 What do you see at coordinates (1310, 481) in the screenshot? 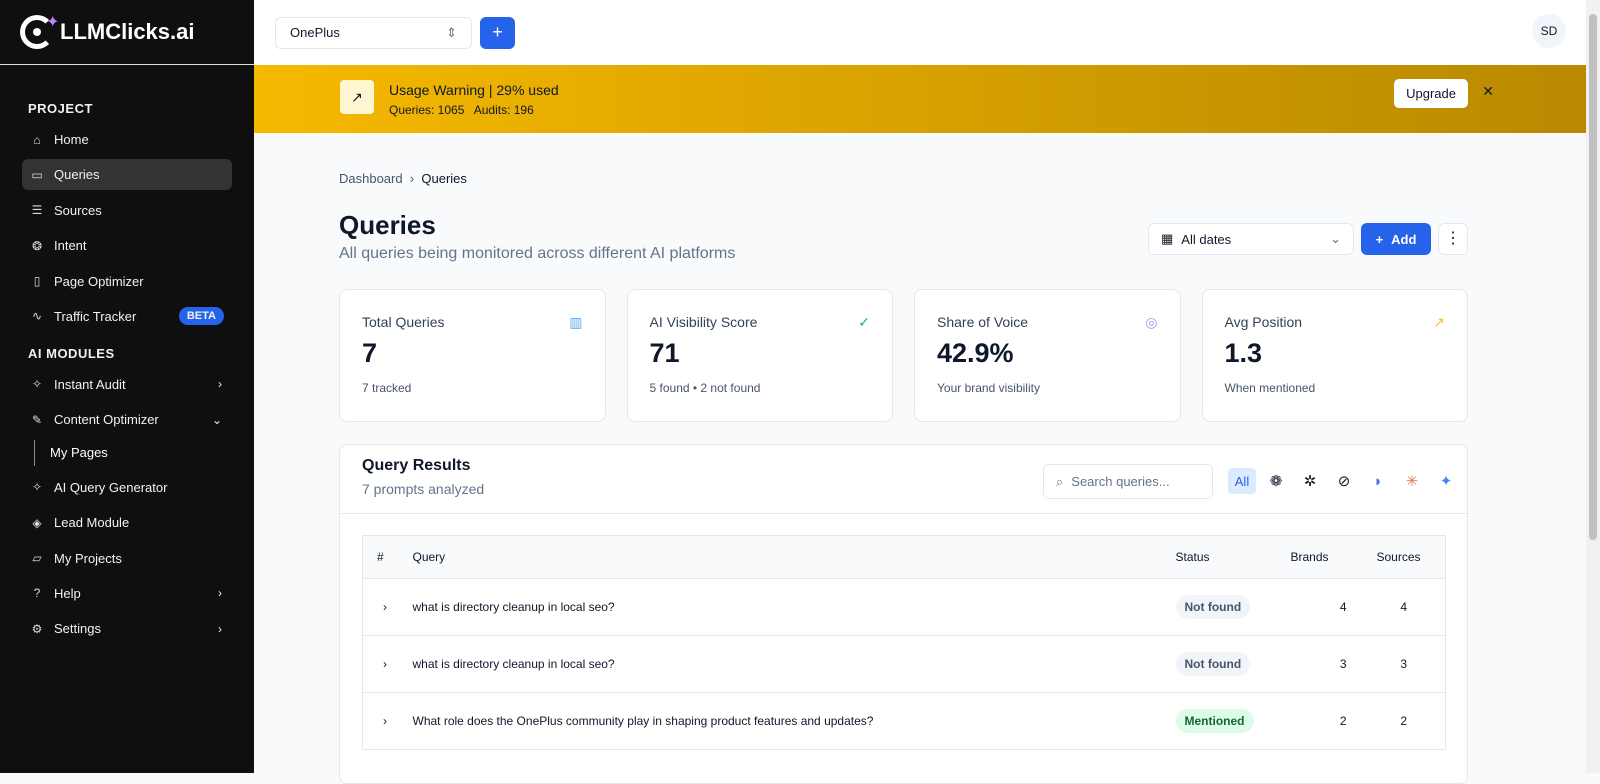
I see `perplexity-icon: ✲` at bounding box center [1310, 481].